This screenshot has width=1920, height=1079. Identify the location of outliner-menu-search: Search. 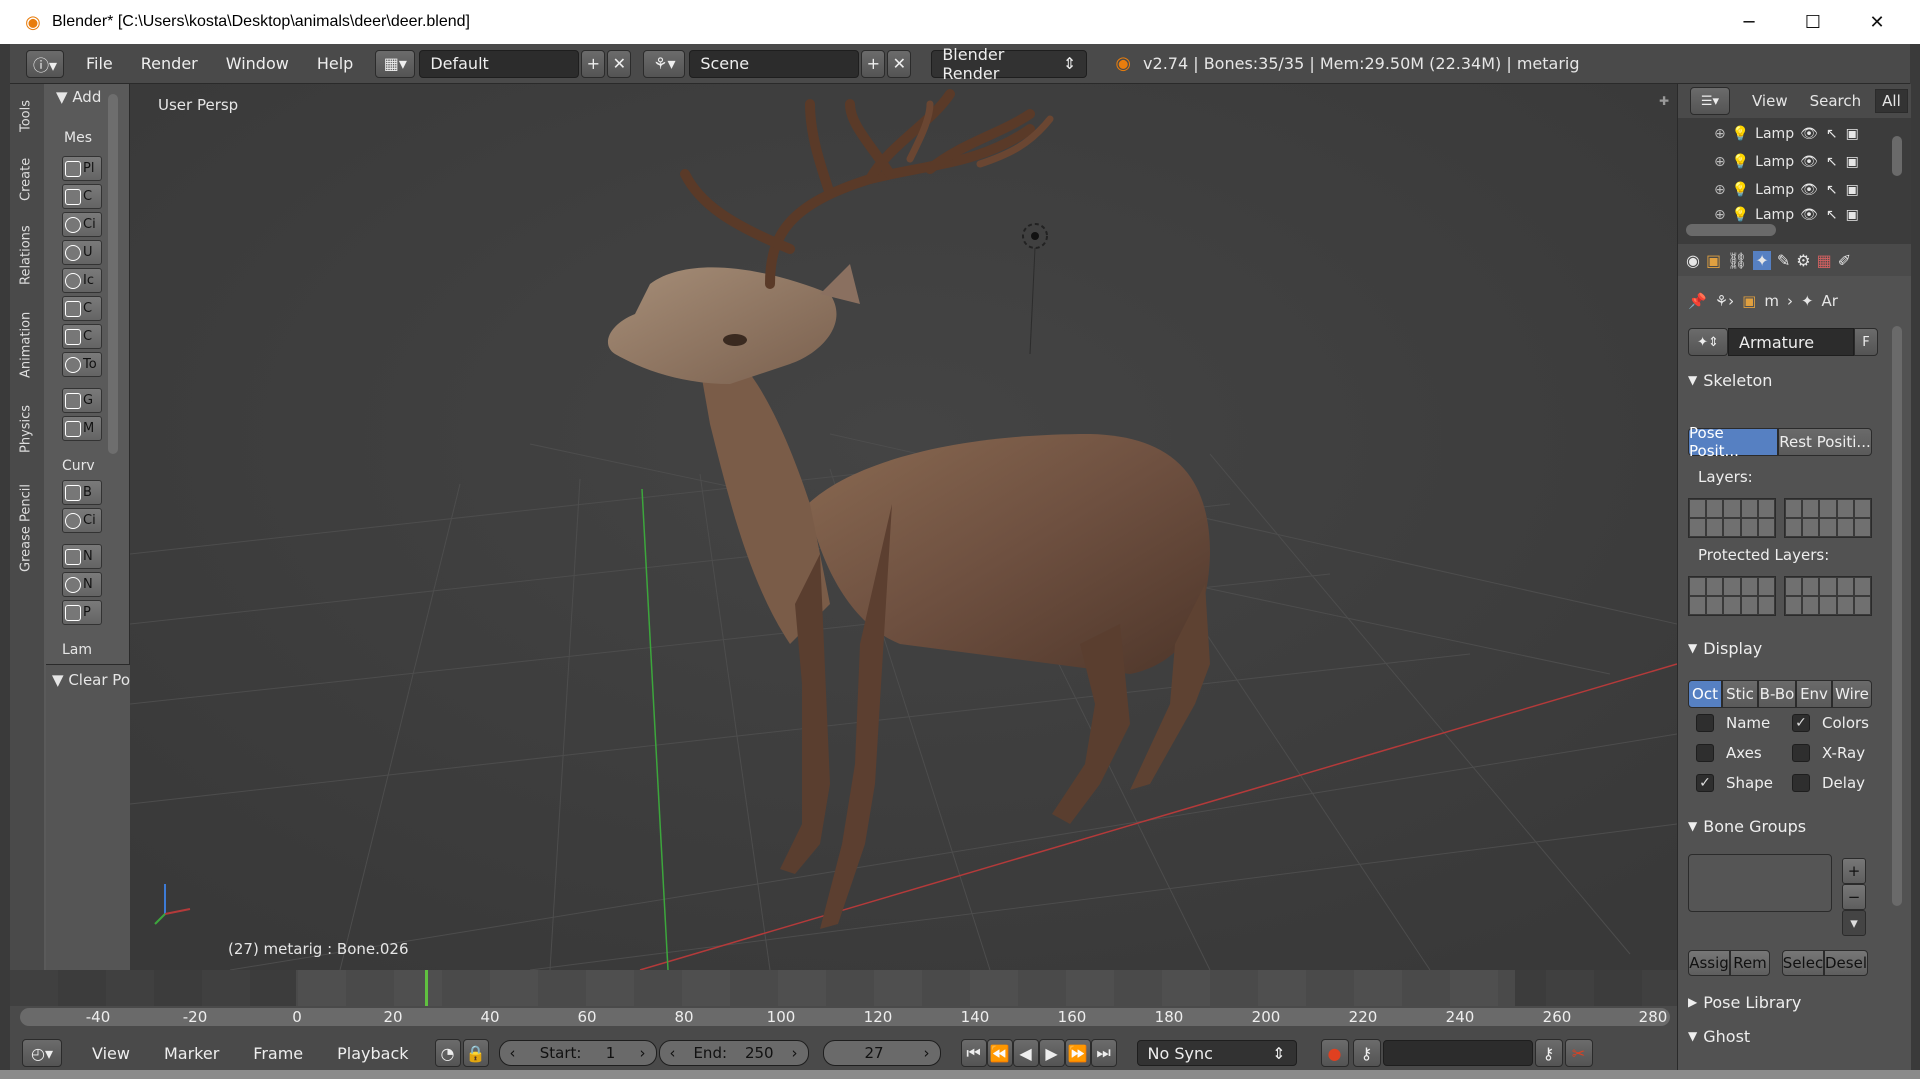
(1836, 101).